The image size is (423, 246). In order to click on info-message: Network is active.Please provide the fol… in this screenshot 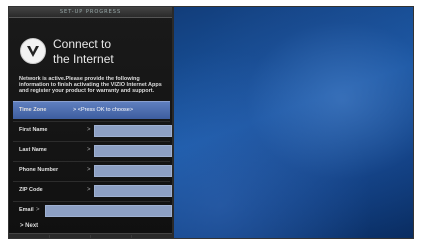, I will do `click(90, 85)`.